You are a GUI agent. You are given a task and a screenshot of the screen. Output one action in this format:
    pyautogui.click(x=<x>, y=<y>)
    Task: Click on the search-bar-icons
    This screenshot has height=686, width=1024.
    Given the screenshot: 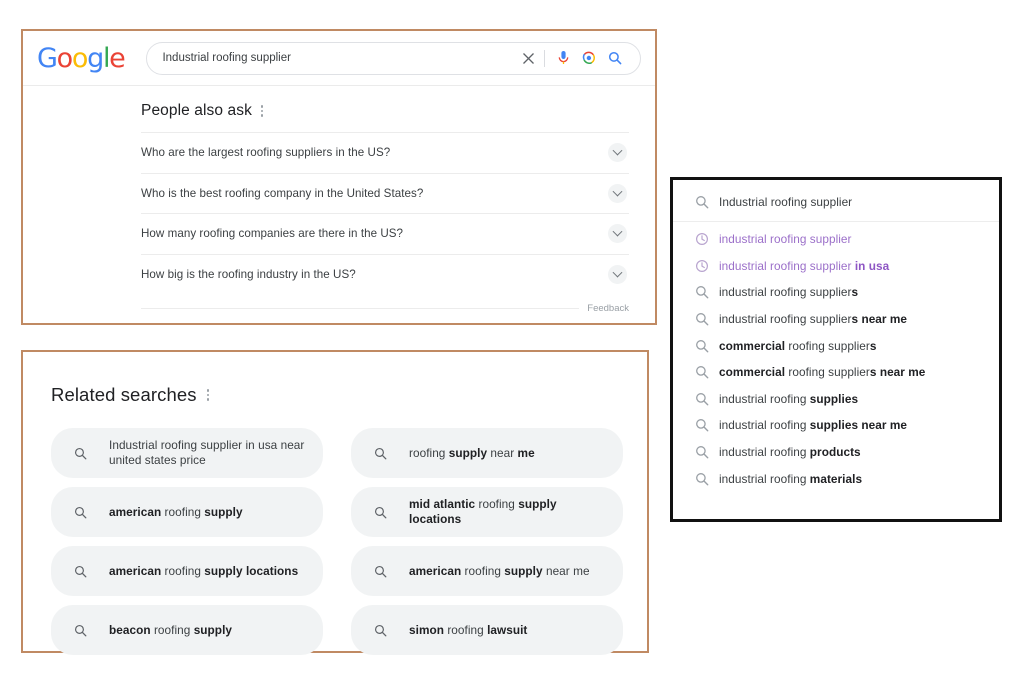 What is the action you would take?
    pyautogui.click(x=577, y=58)
    